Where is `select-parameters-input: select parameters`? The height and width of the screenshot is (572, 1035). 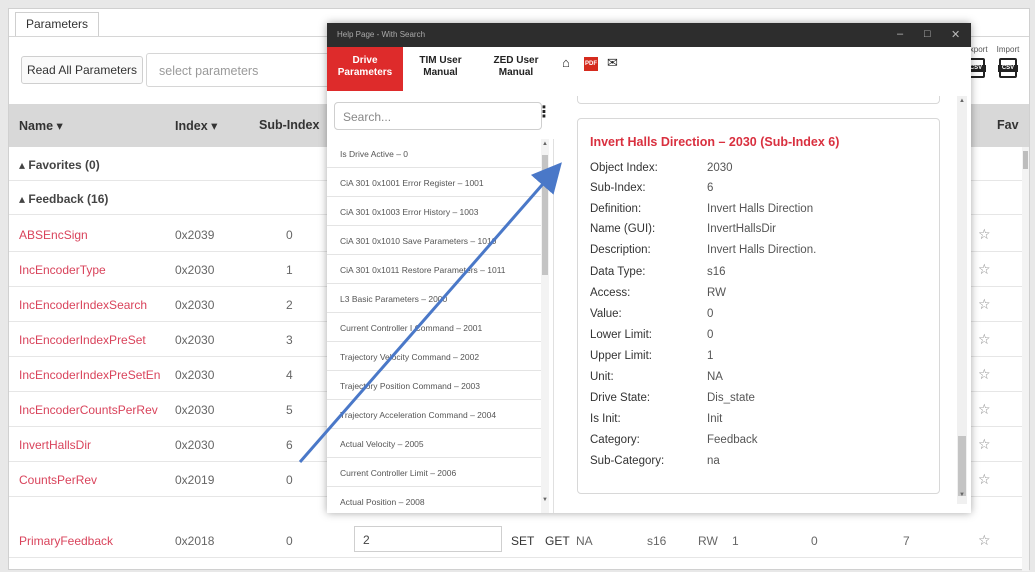 select-parameters-input: select parameters is located at coordinates (238, 70).